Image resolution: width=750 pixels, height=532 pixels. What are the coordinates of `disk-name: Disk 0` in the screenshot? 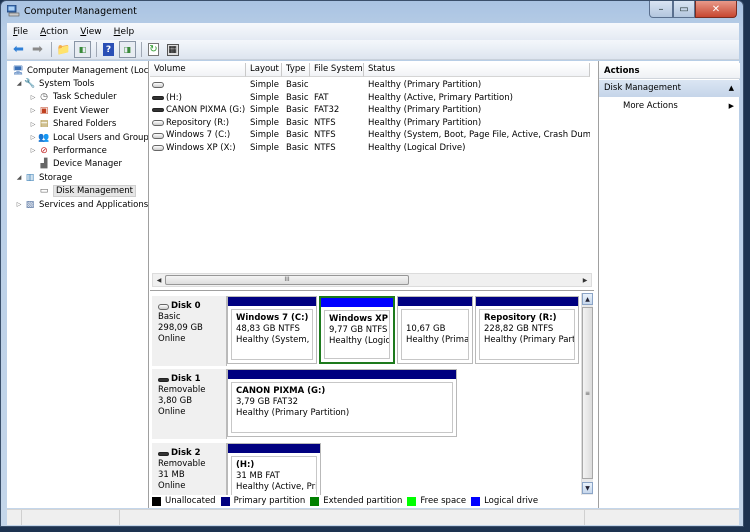 It's located at (192, 306).